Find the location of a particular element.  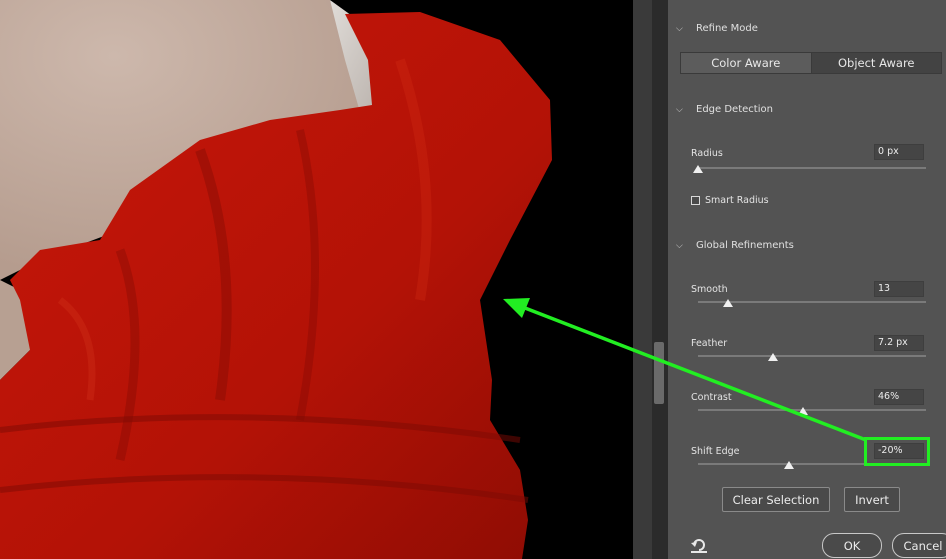

ok-button: OK is located at coordinates (852, 545).